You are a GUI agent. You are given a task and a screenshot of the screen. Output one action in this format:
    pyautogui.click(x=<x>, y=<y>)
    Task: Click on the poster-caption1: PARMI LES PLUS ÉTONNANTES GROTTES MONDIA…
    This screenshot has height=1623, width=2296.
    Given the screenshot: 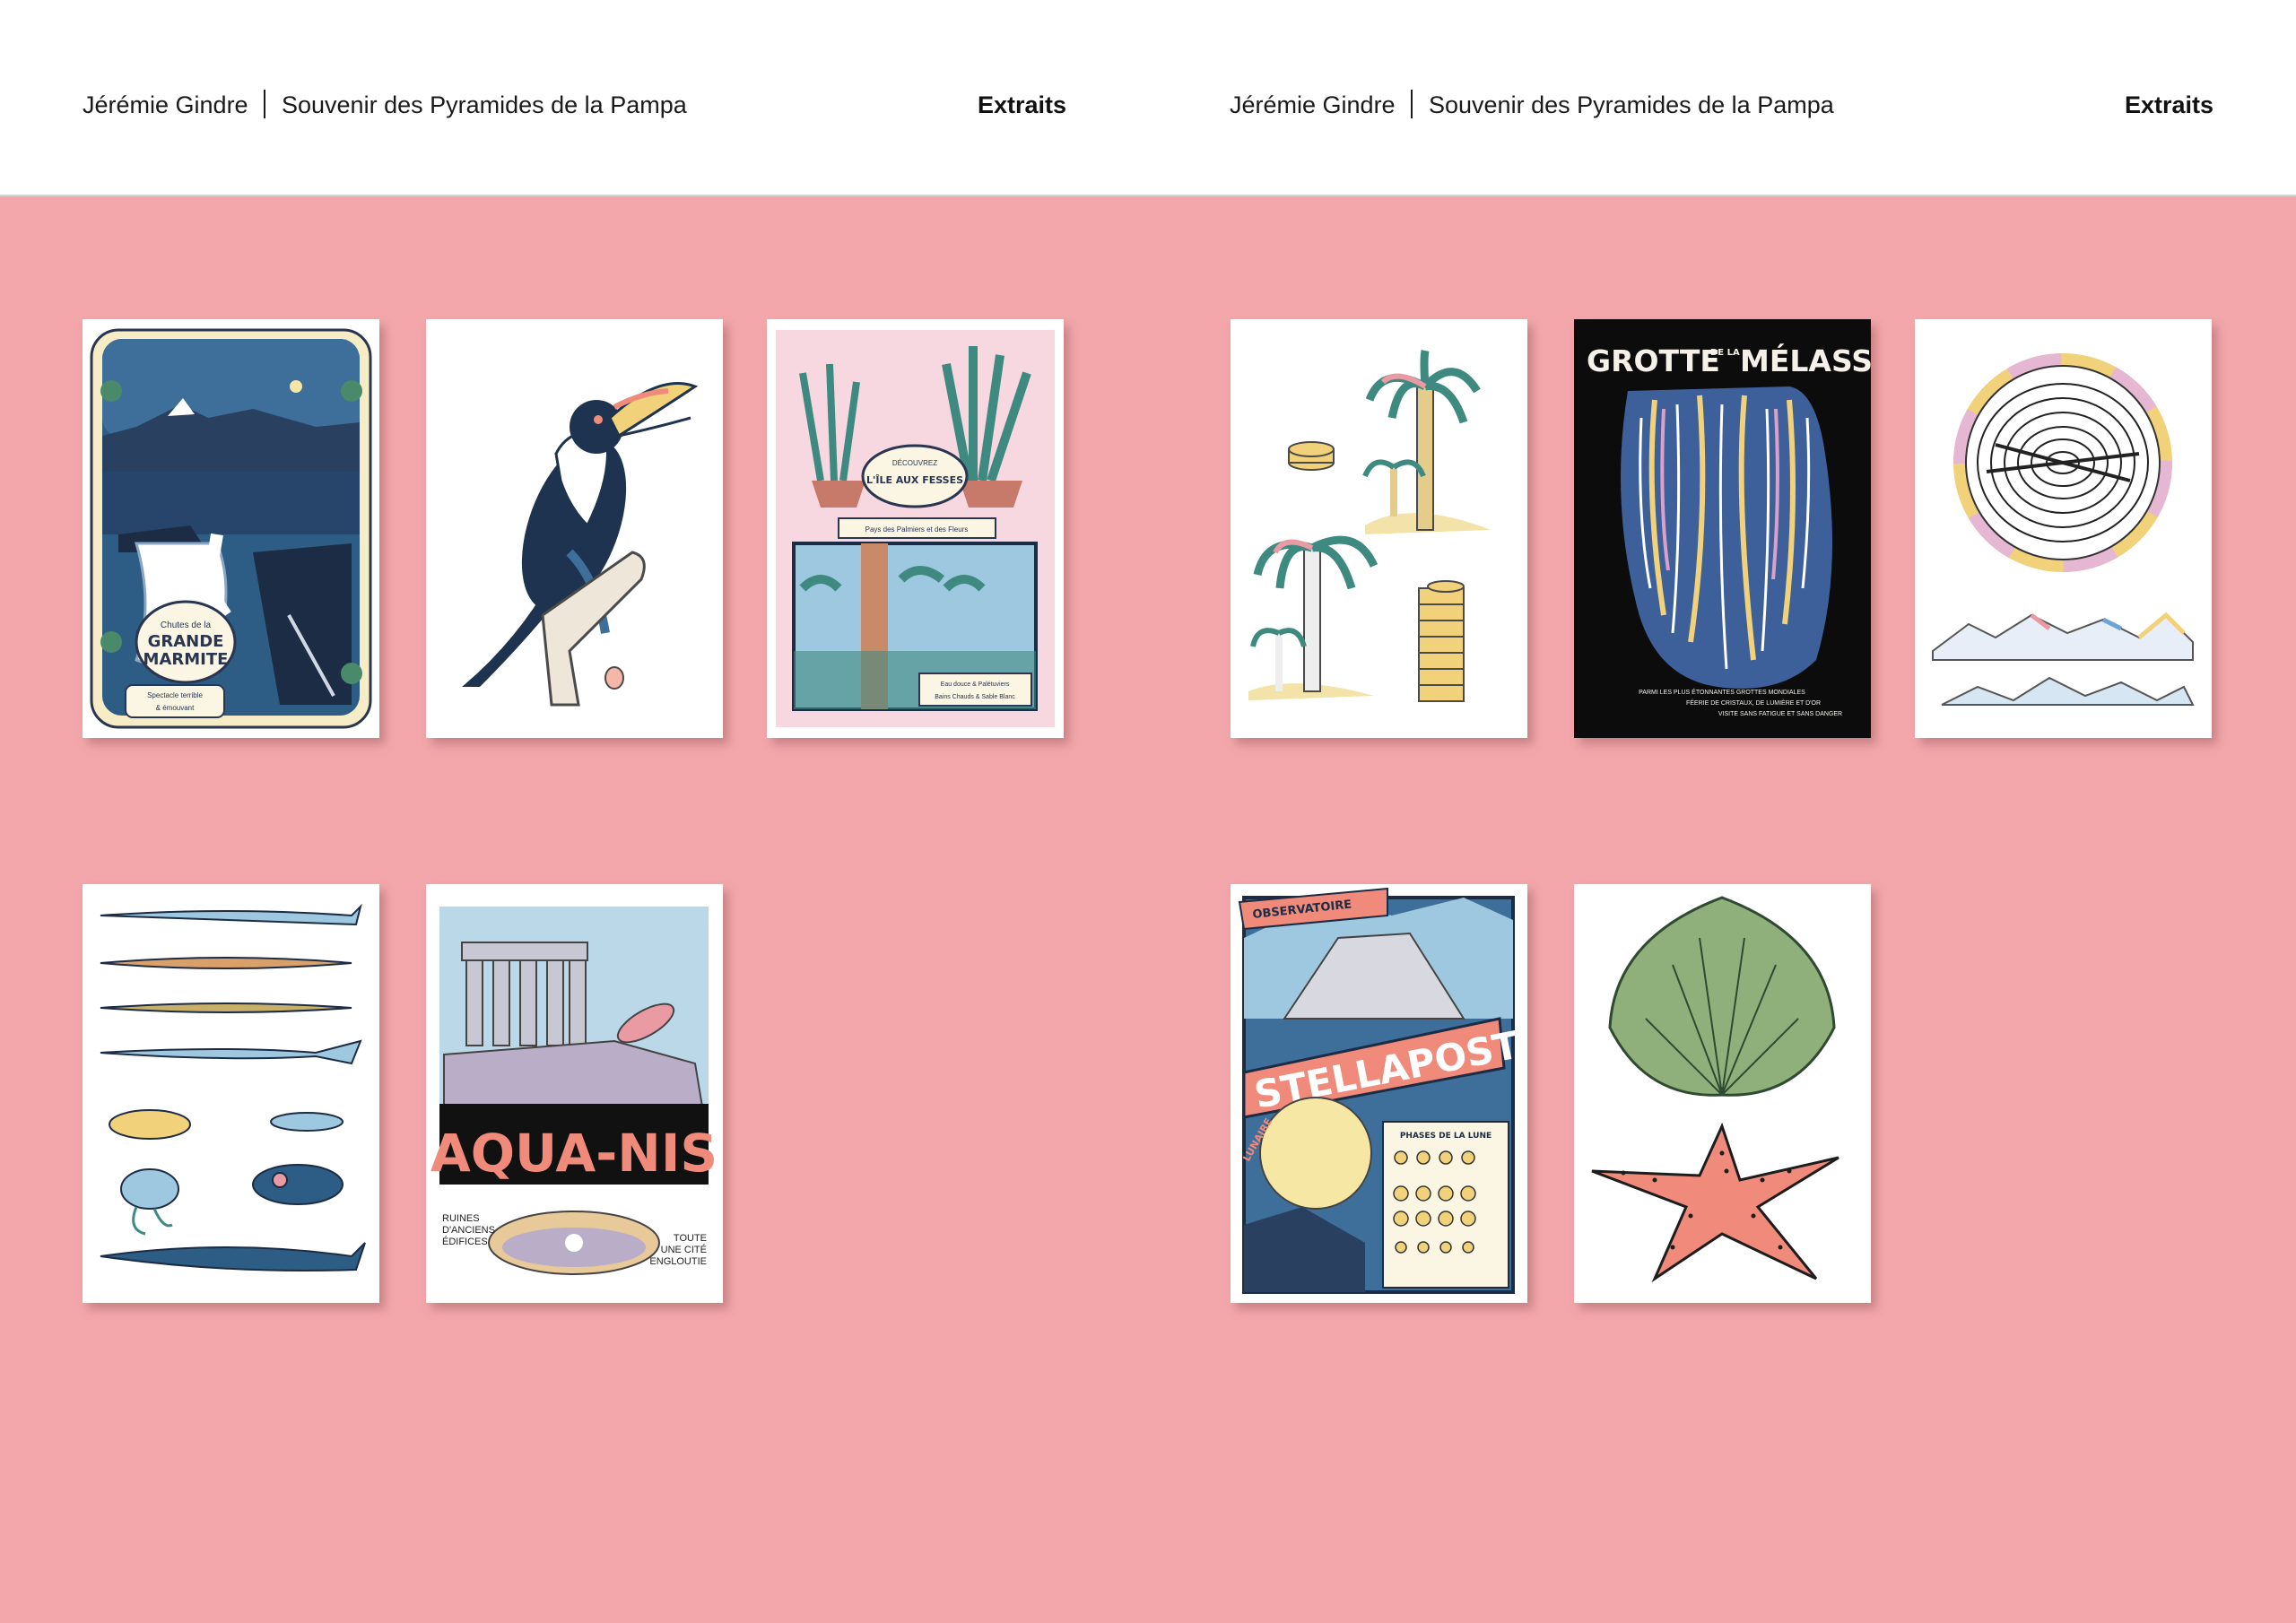 What is the action you would take?
    pyautogui.click(x=1722, y=692)
    